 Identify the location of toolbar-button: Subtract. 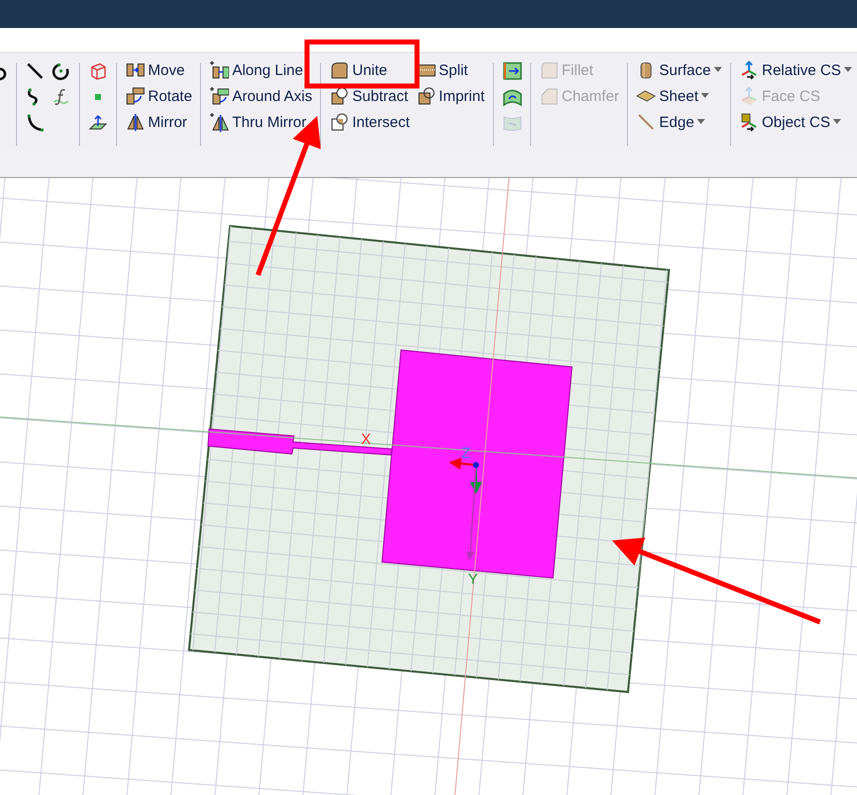
(369, 96).